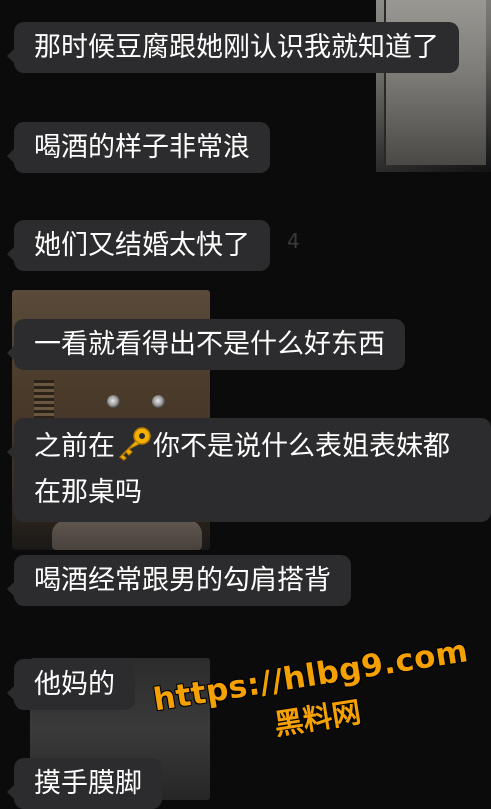  What do you see at coordinates (182, 580) in the screenshot?
I see `message-text: 喝酒经常跟男的勾肩搭背` at bounding box center [182, 580].